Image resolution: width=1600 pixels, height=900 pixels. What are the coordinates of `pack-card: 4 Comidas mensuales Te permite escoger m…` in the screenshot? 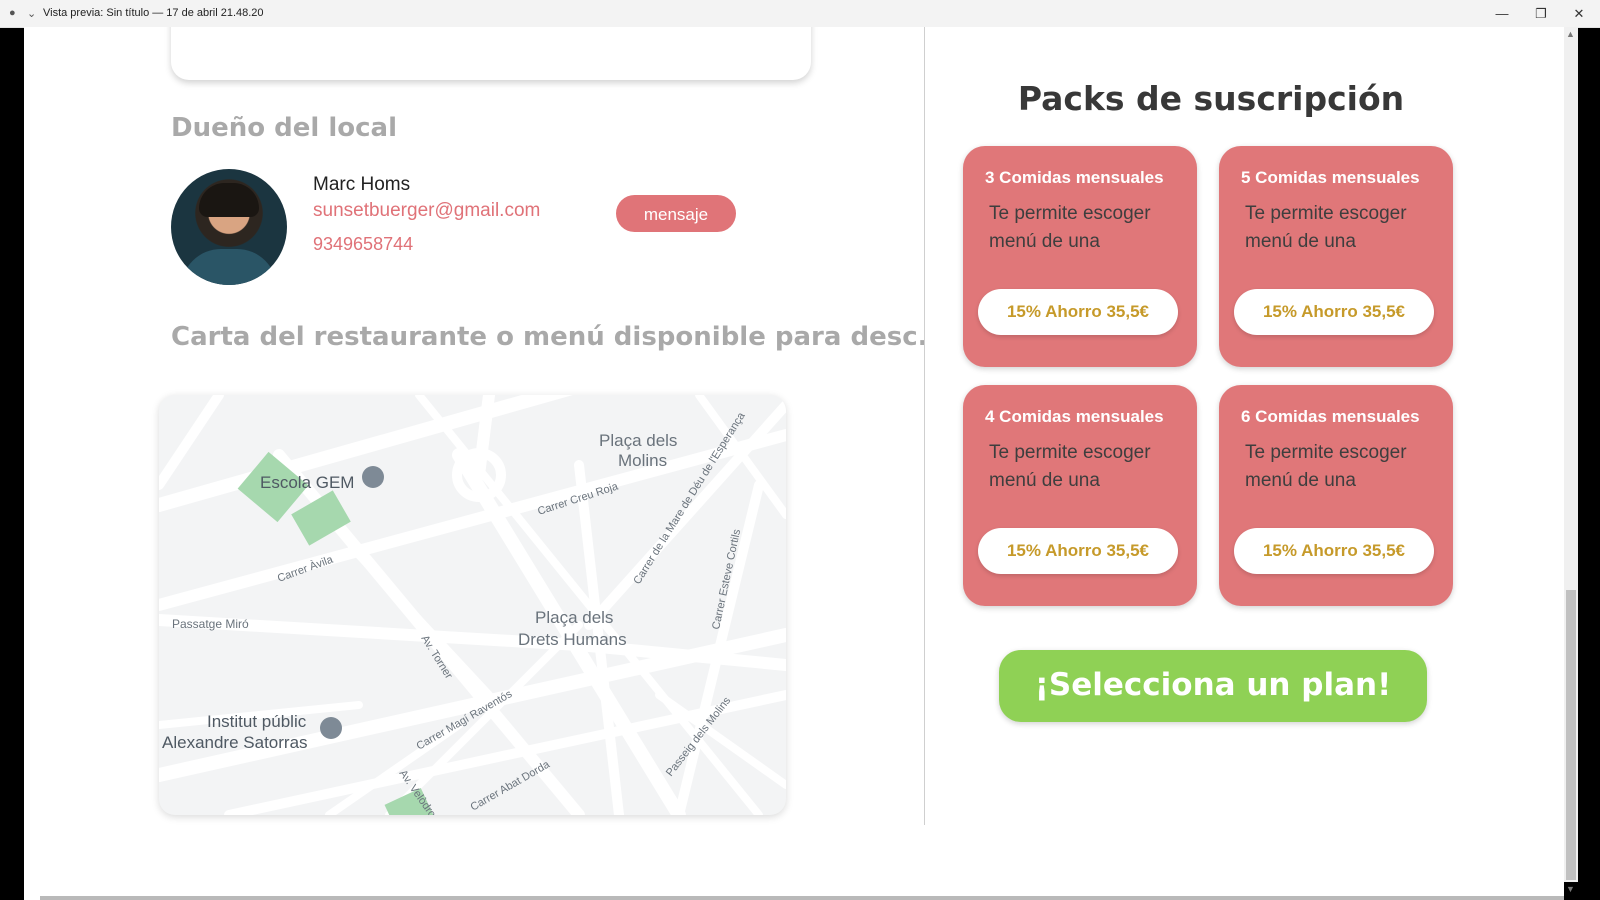 It's located at (1080, 495).